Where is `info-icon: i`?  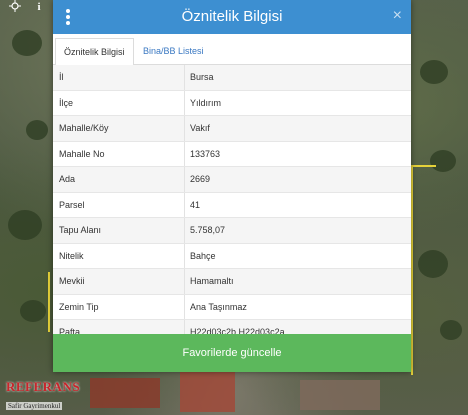
info-icon: i is located at coordinates (39, 7).